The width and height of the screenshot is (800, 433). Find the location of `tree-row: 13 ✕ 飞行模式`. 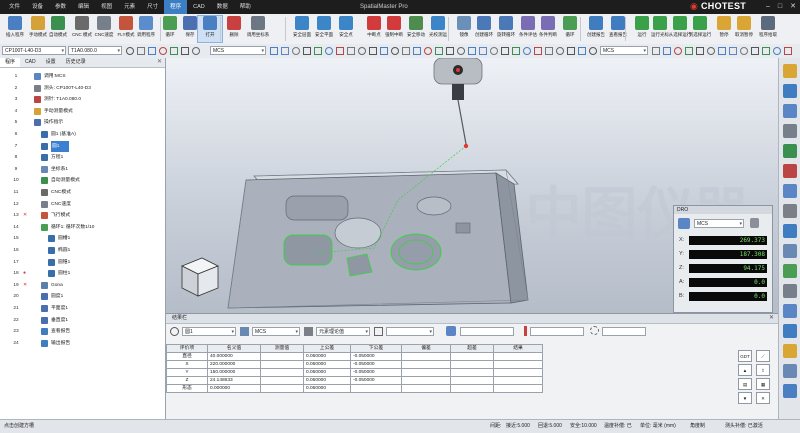

tree-row: 13 ✕ 飞行模式 is located at coordinates (82, 215).